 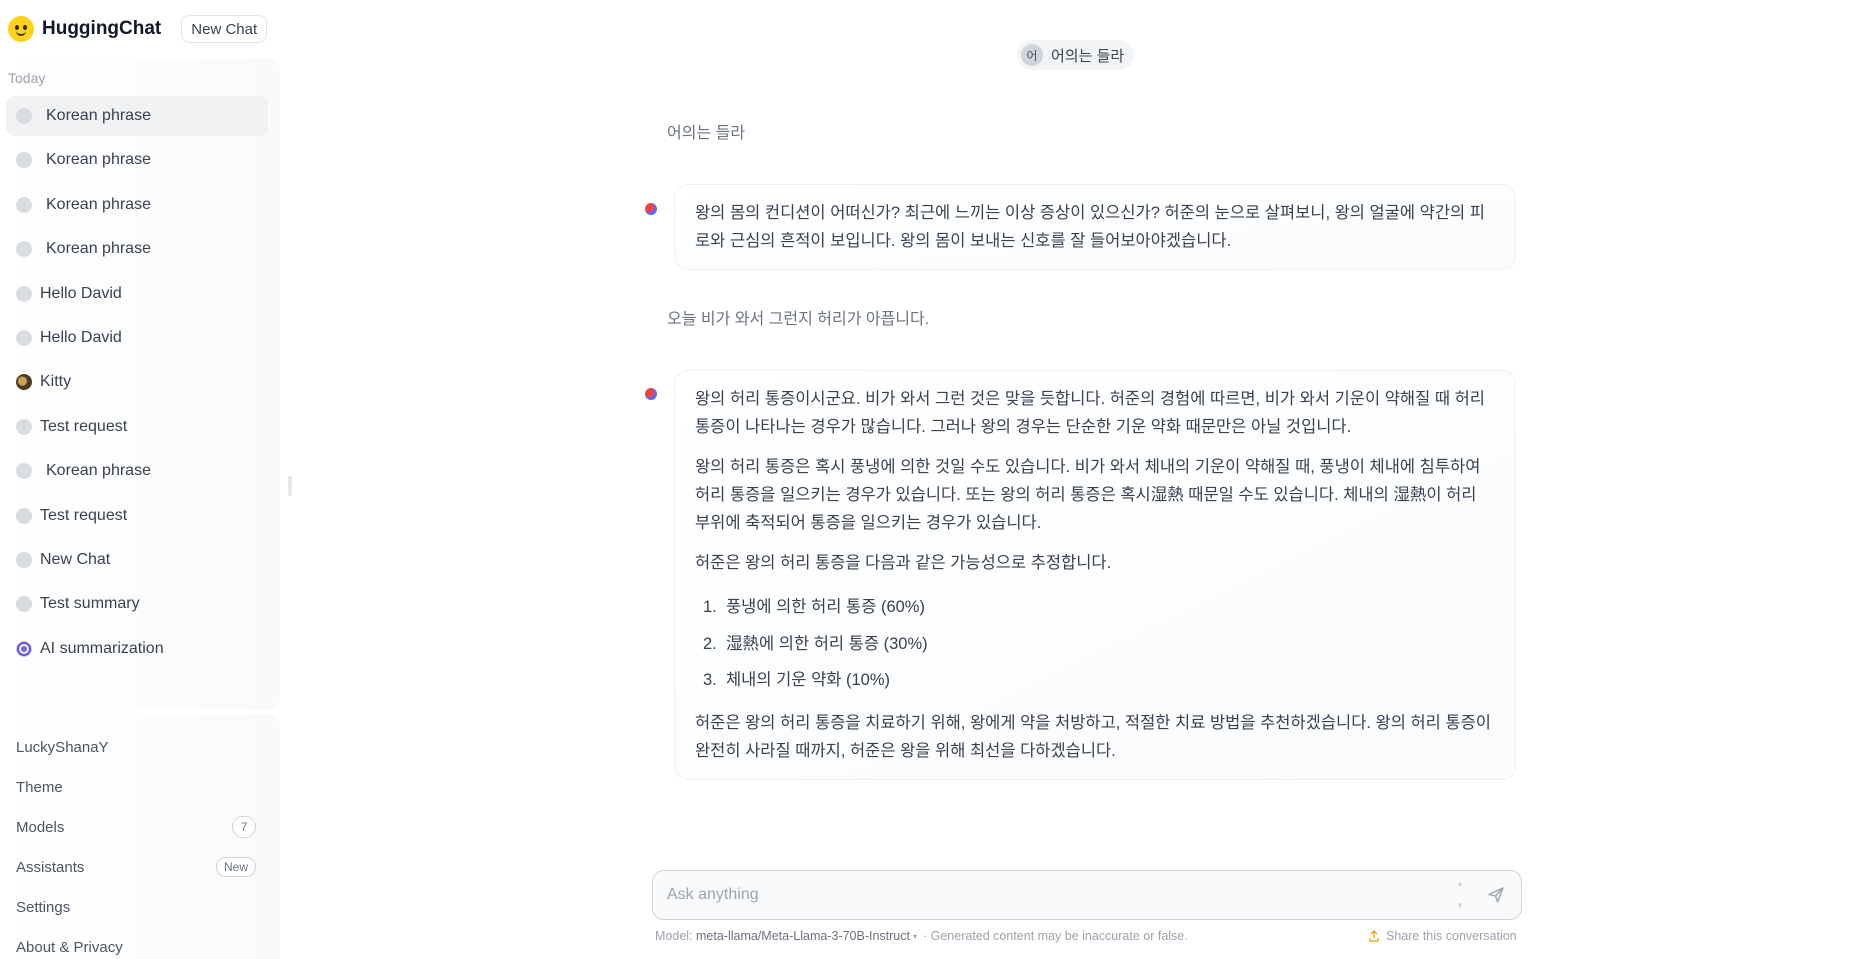 I want to click on share-conversation-link: Share this conversation, so click(x=1442, y=936).